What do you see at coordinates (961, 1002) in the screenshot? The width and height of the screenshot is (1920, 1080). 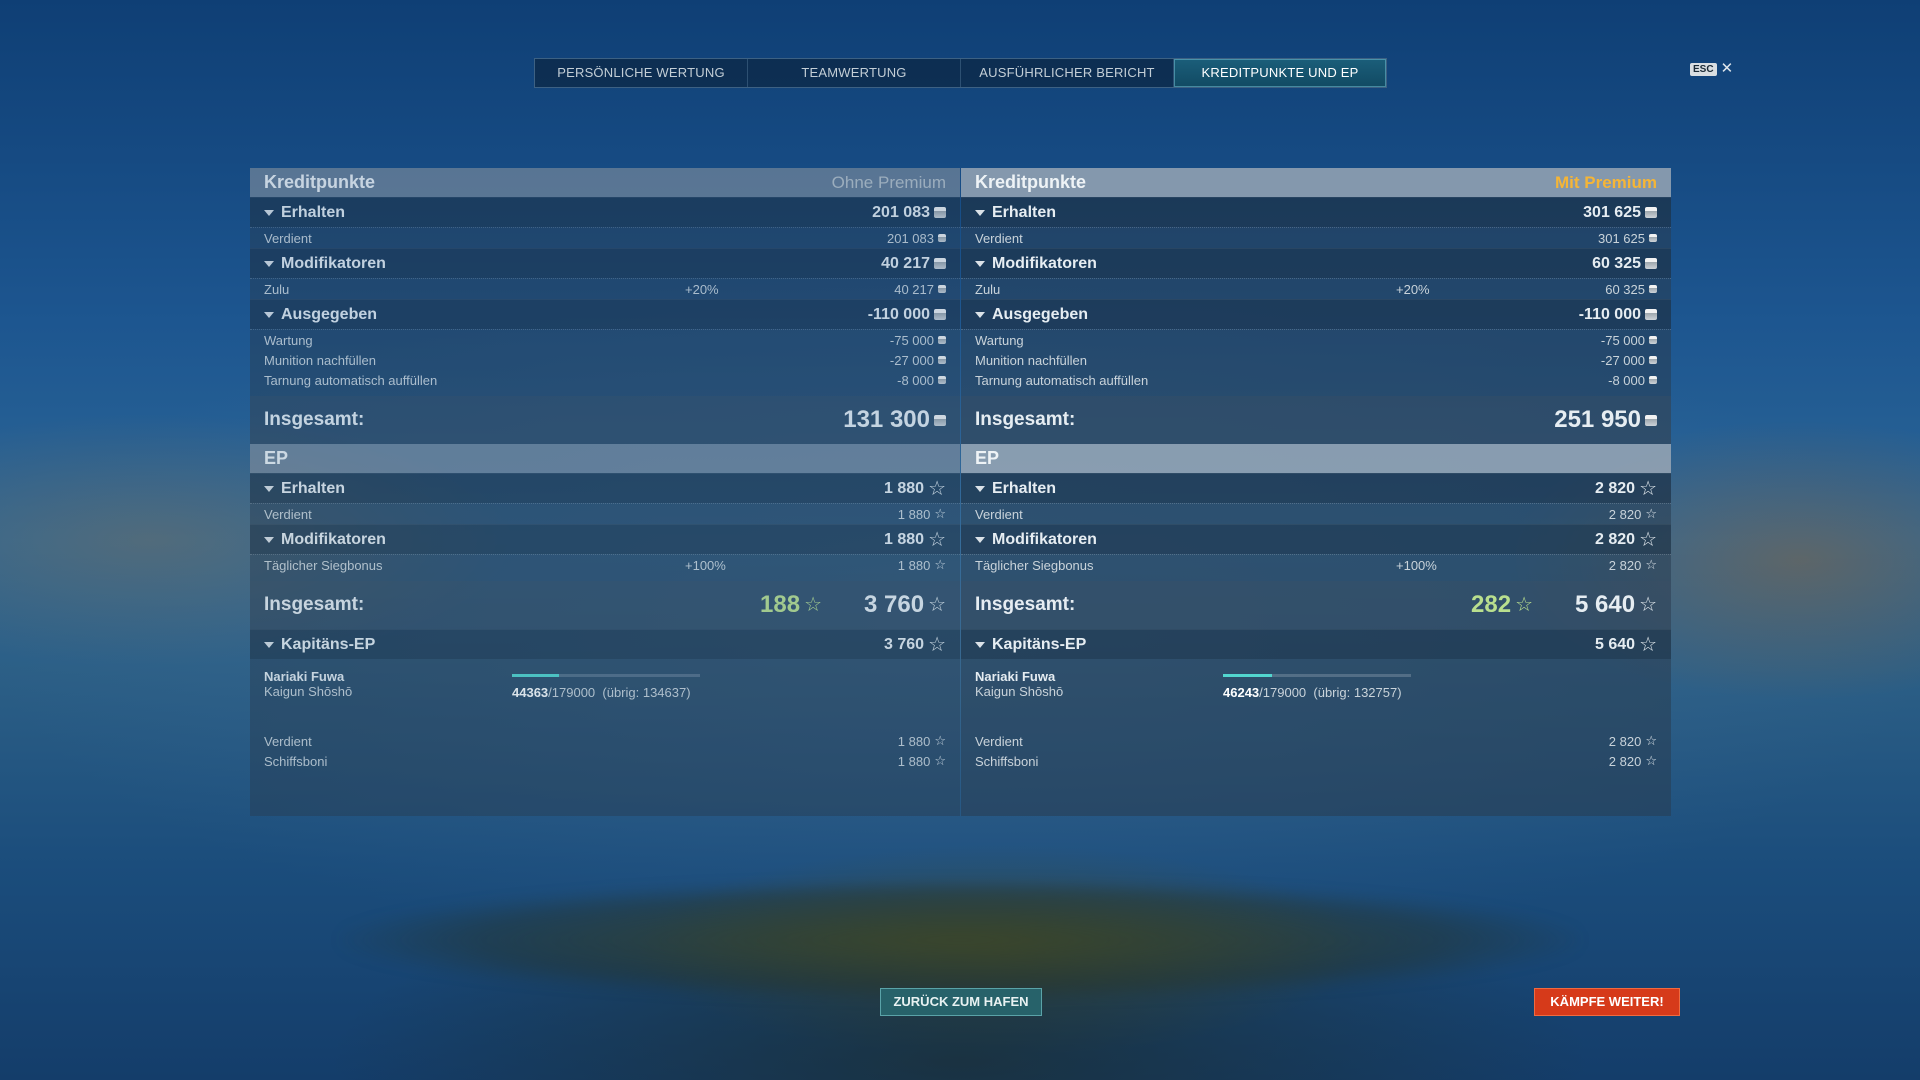 I see `back-to-port-button: ZURÜCK ZUM HAFEN` at bounding box center [961, 1002].